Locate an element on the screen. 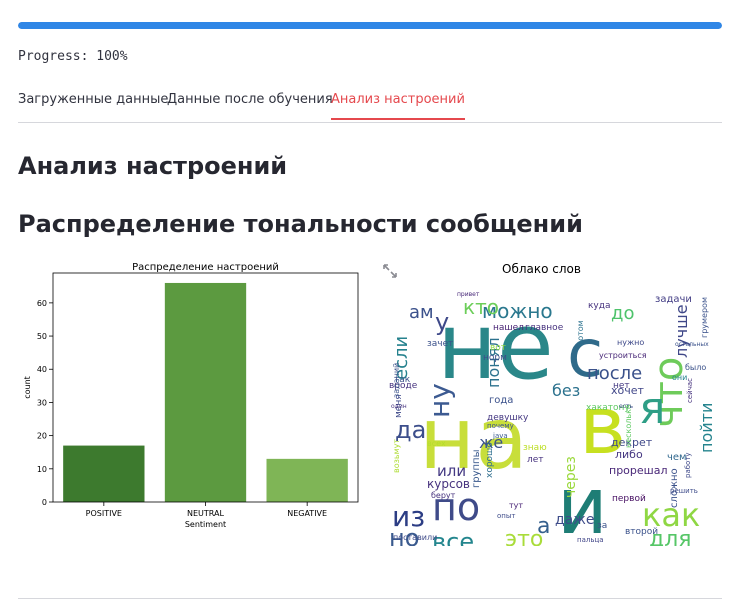  y-tick-label: 10 is located at coordinates (42, 469).